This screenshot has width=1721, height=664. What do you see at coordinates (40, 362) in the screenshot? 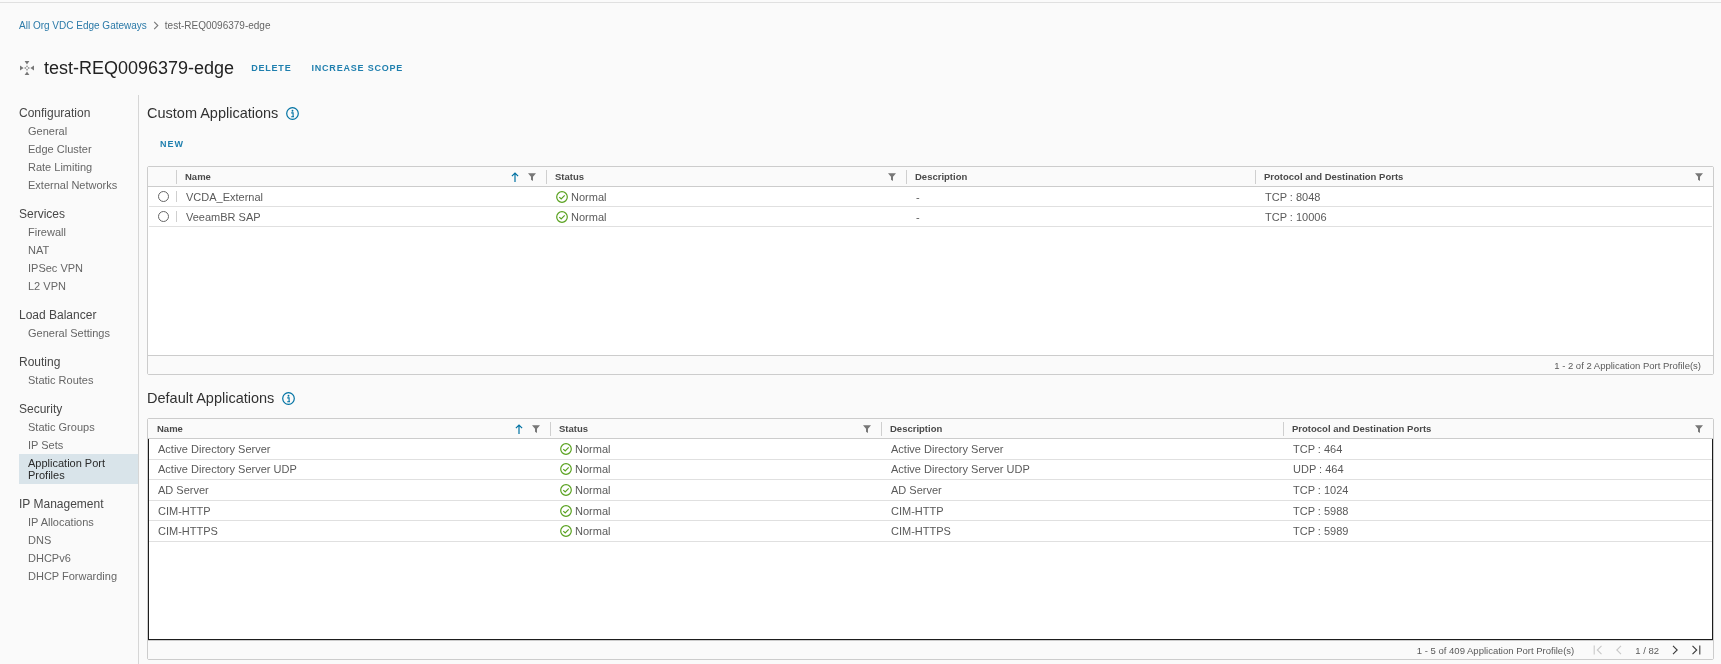
I see `nav-section-title: Routing` at bounding box center [40, 362].